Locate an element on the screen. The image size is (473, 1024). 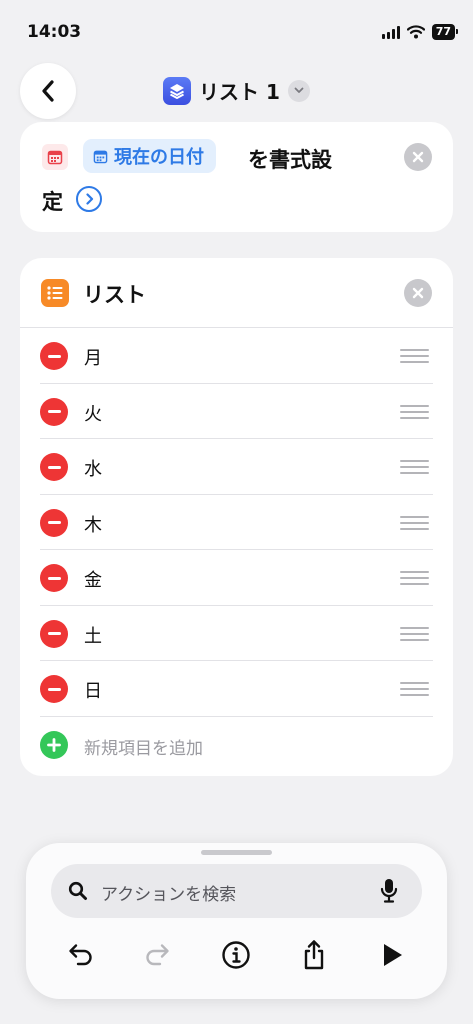
add-item-label: 新規項目を追加 is located at coordinates (143, 746).